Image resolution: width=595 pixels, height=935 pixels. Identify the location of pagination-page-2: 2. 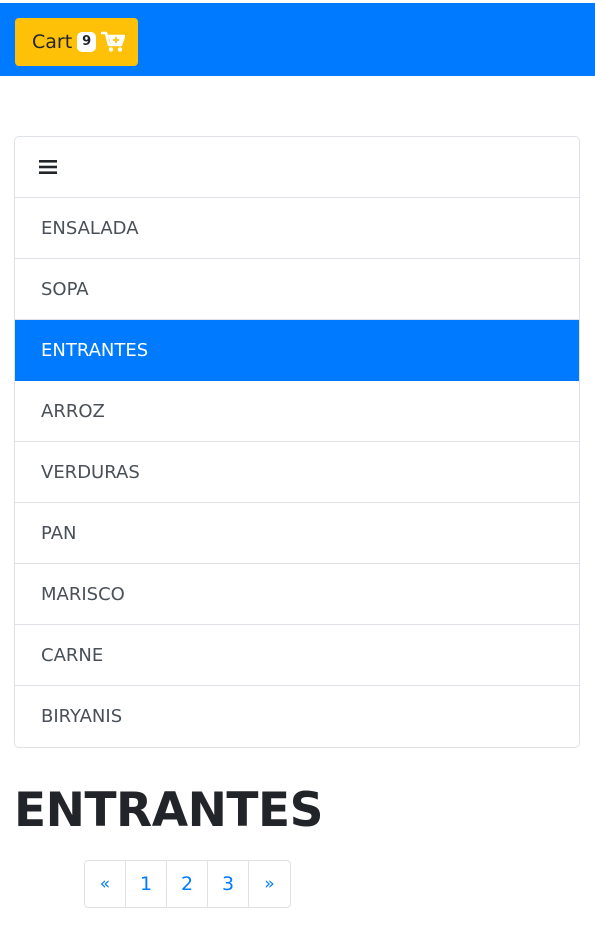
(187, 884).